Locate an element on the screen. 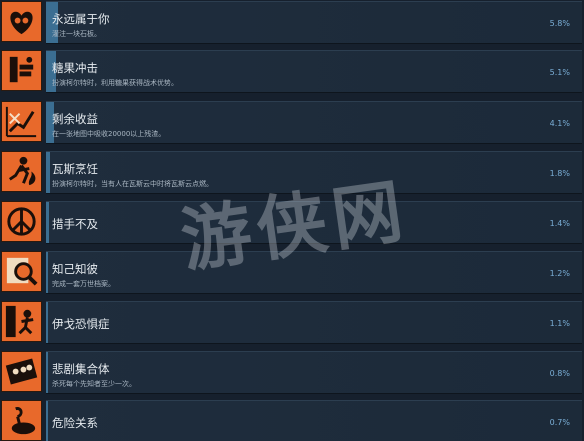  achievement-row: 伊戈恐惧症 1.1% is located at coordinates (292, 323).